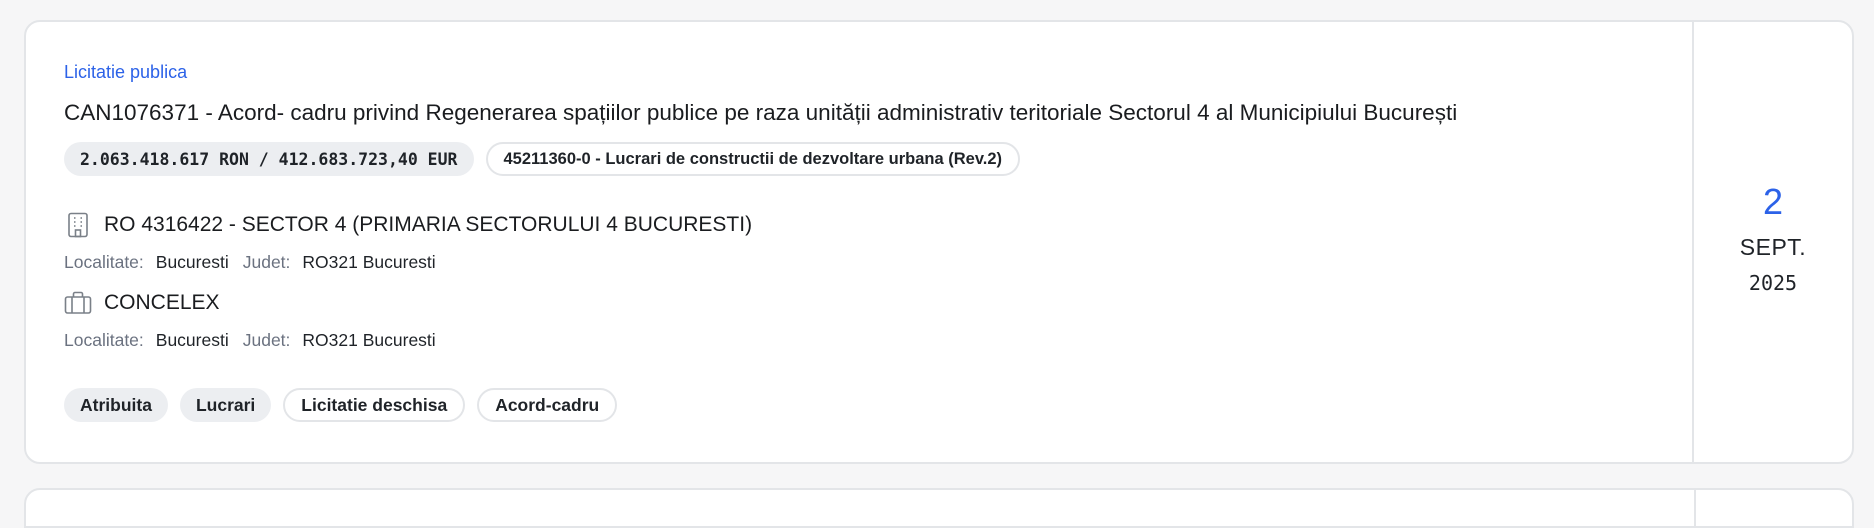 This screenshot has height=528, width=1874. What do you see at coordinates (1695, 508) in the screenshot?
I see `card-divider` at bounding box center [1695, 508].